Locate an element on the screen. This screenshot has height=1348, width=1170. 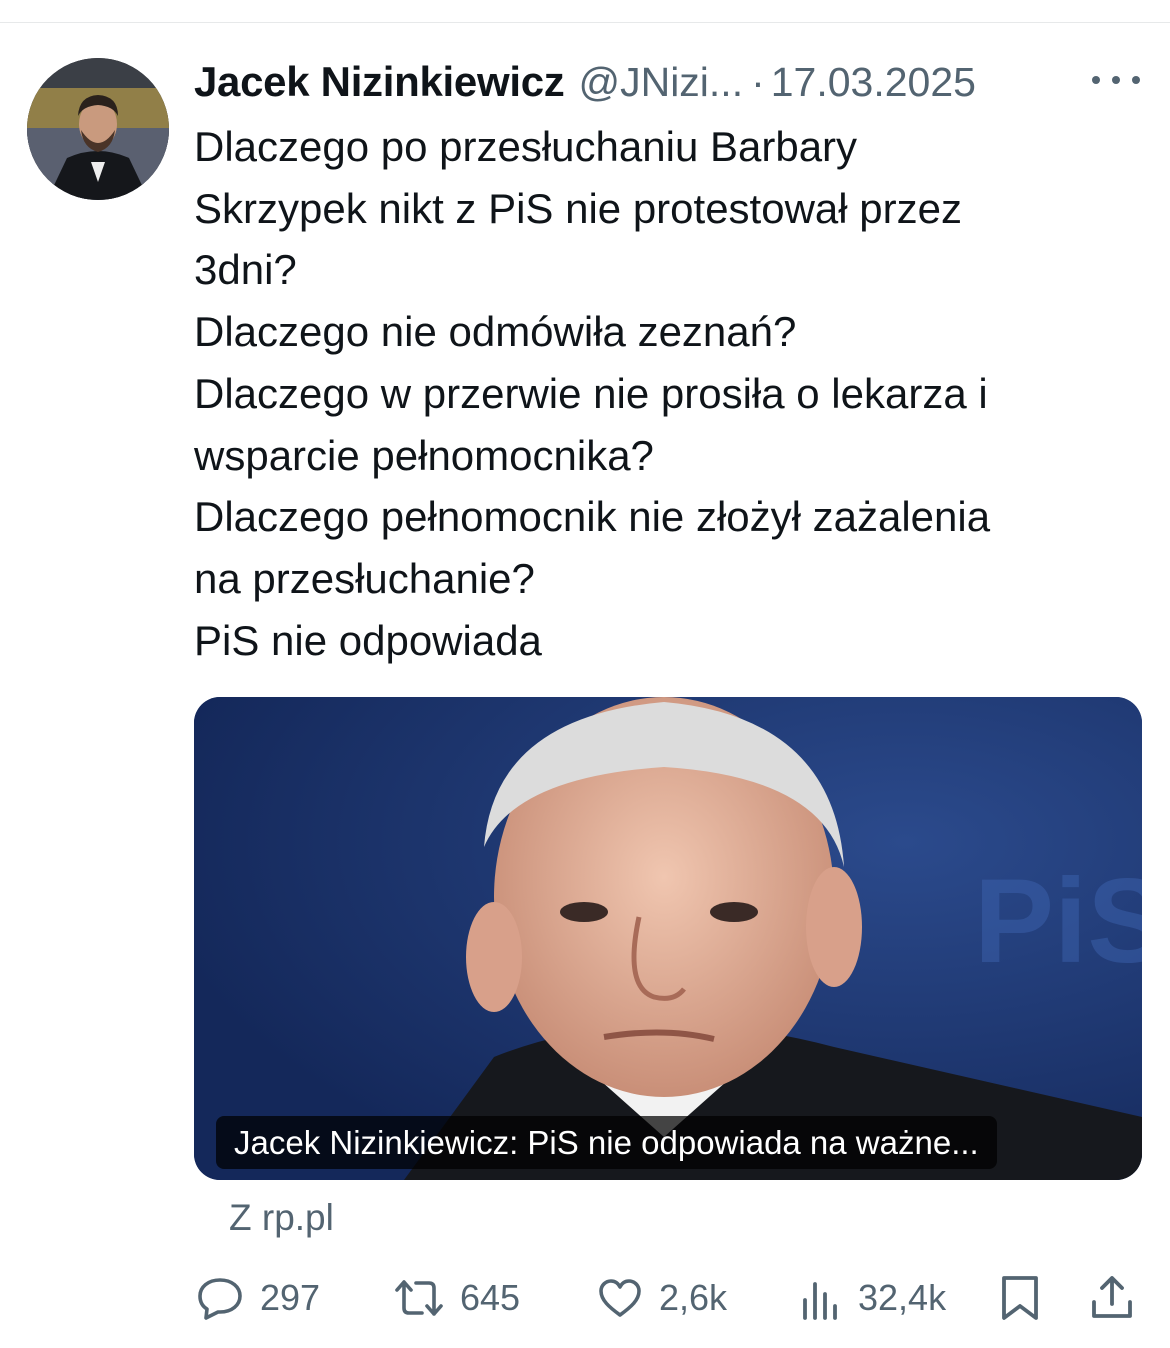
share-button is located at coordinates (1112, 1298).